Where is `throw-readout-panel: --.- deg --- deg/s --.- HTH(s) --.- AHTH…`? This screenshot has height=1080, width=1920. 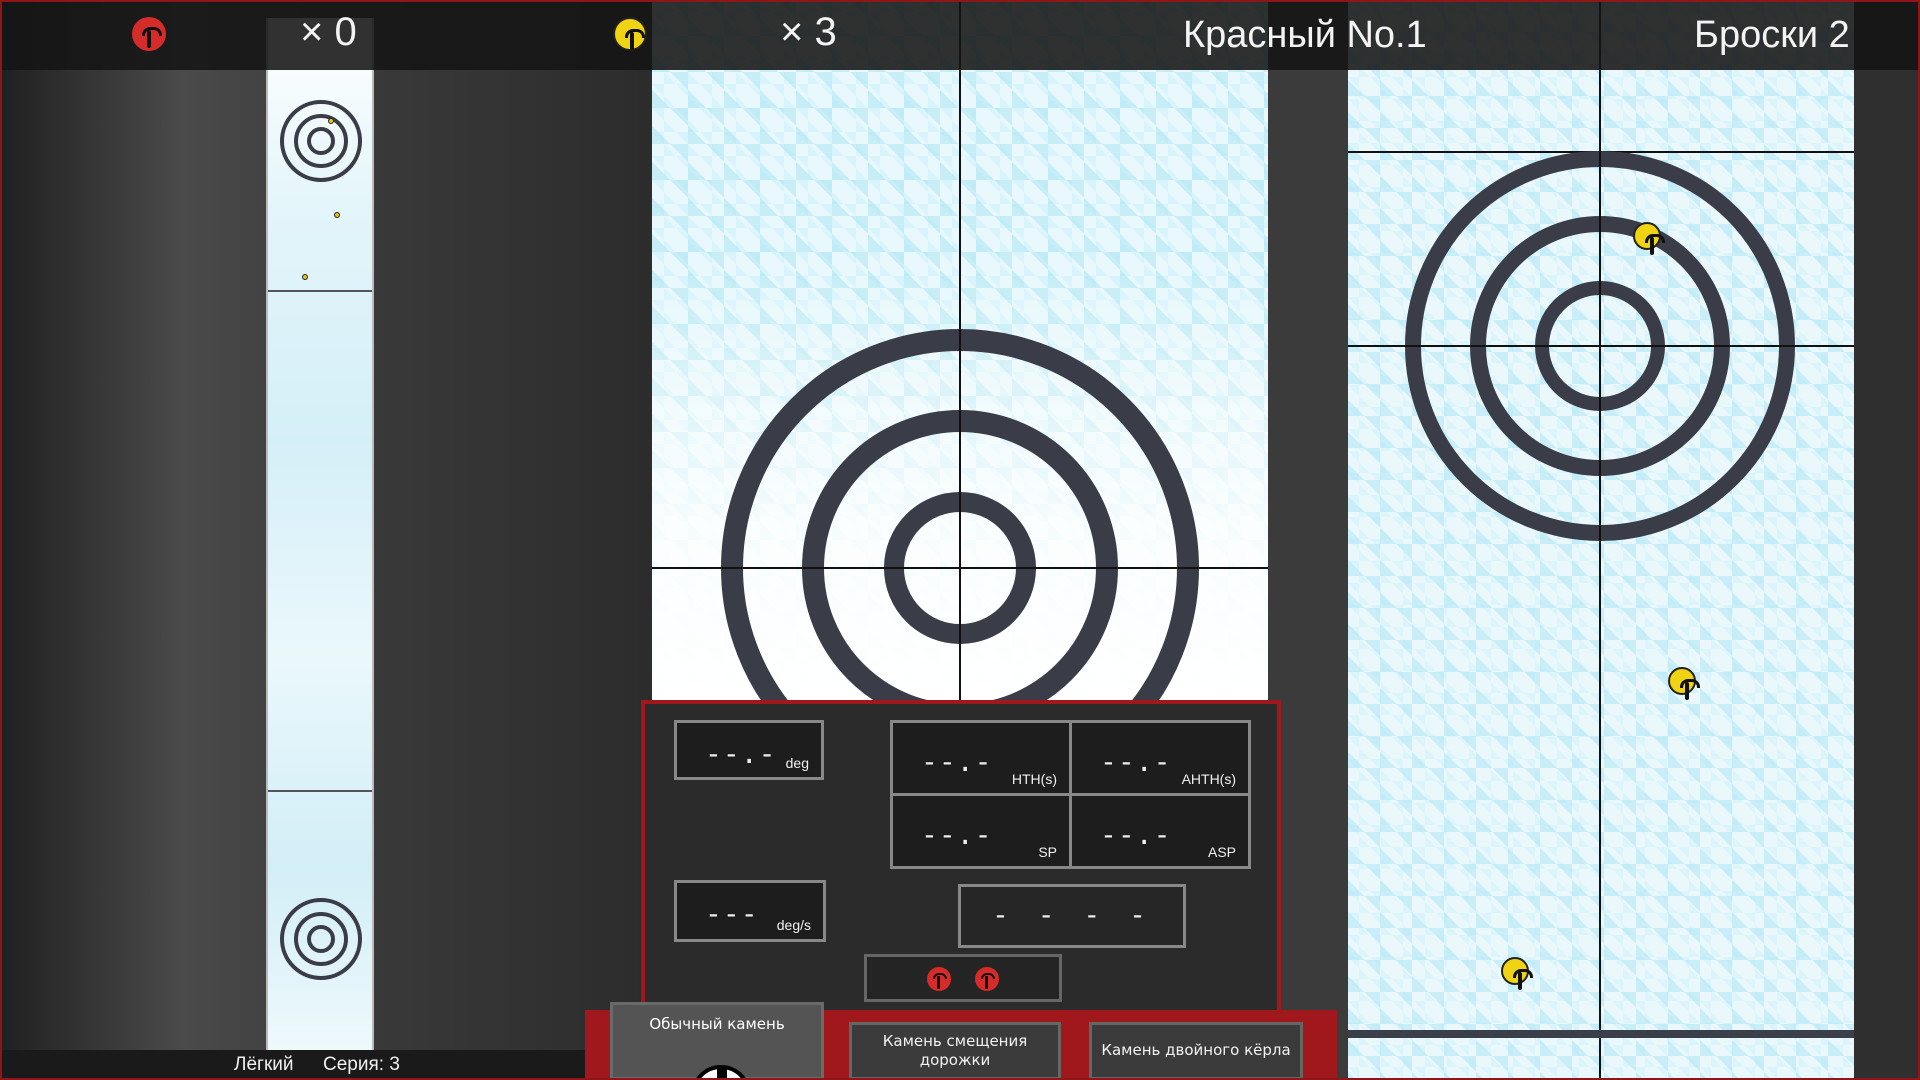
throw-readout-panel: --.- deg --- deg/s --.- HTH(s) --.- AHTH… is located at coordinates (961, 860).